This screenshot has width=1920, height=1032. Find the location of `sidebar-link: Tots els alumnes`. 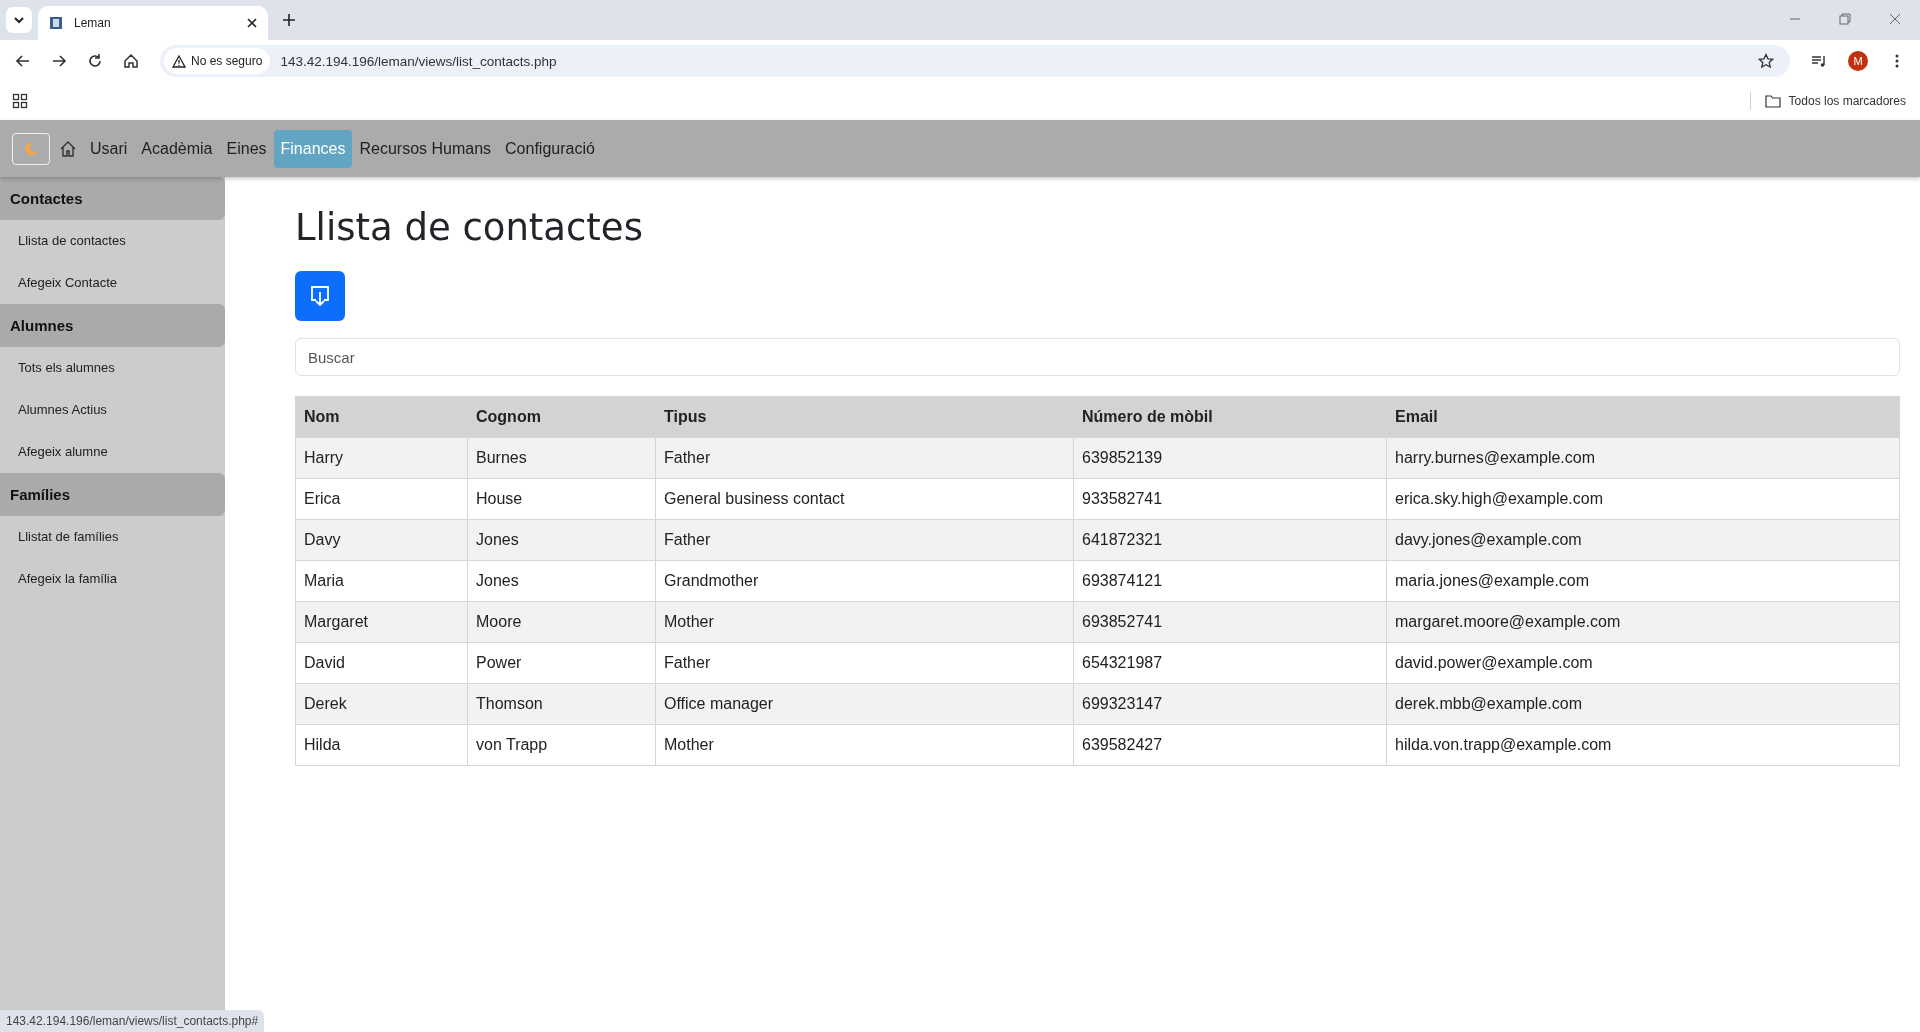

sidebar-link: Tots els alumnes is located at coordinates (112, 368).